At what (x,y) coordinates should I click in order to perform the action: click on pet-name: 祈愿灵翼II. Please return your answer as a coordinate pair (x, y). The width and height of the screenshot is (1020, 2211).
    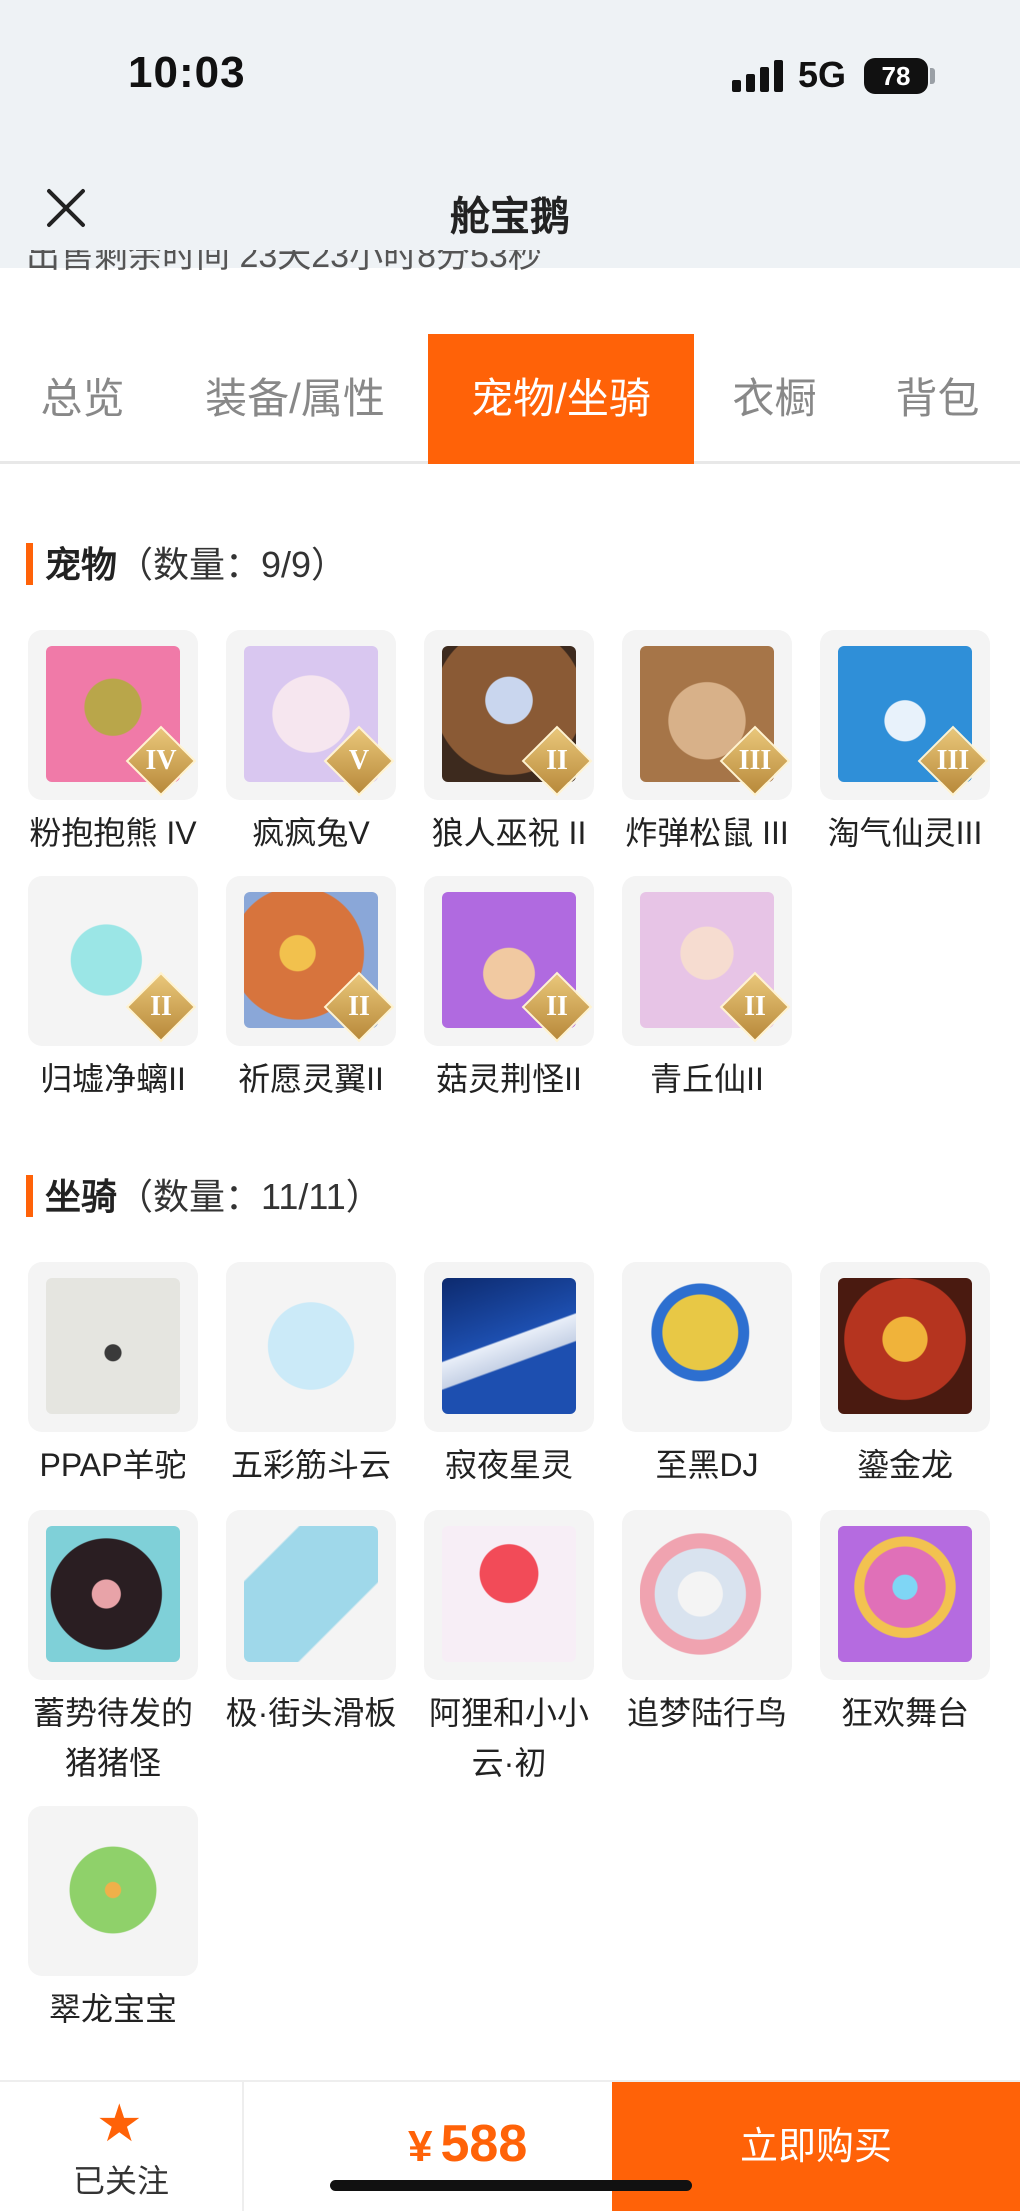
    Looking at the image, I should click on (311, 1079).